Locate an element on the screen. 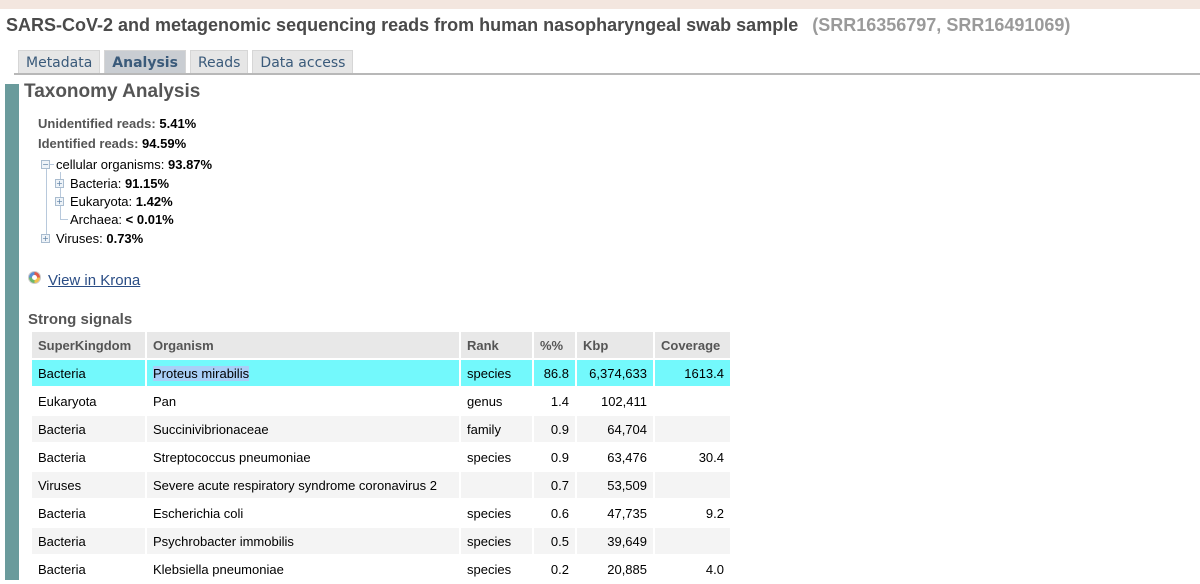  cell-kbp: 39,649 is located at coordinates (615, 541).